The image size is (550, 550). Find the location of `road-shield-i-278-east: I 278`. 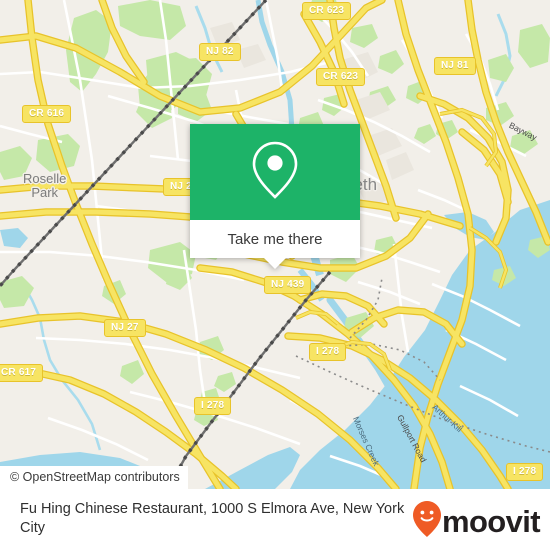

road-shield-i-278-east: I 278 is located at coordinates (525, 472).